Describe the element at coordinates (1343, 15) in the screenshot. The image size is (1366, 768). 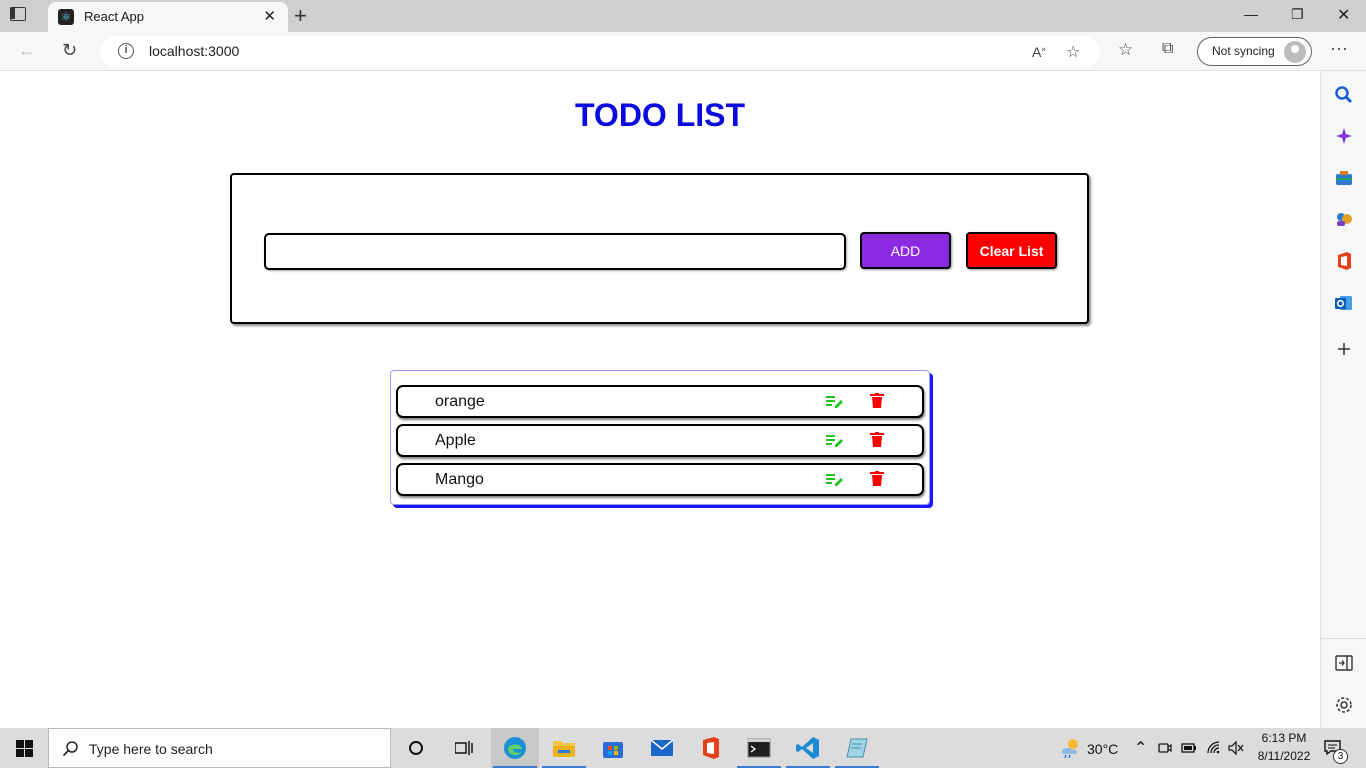
I see `window-close-icon: ✕` at that location.